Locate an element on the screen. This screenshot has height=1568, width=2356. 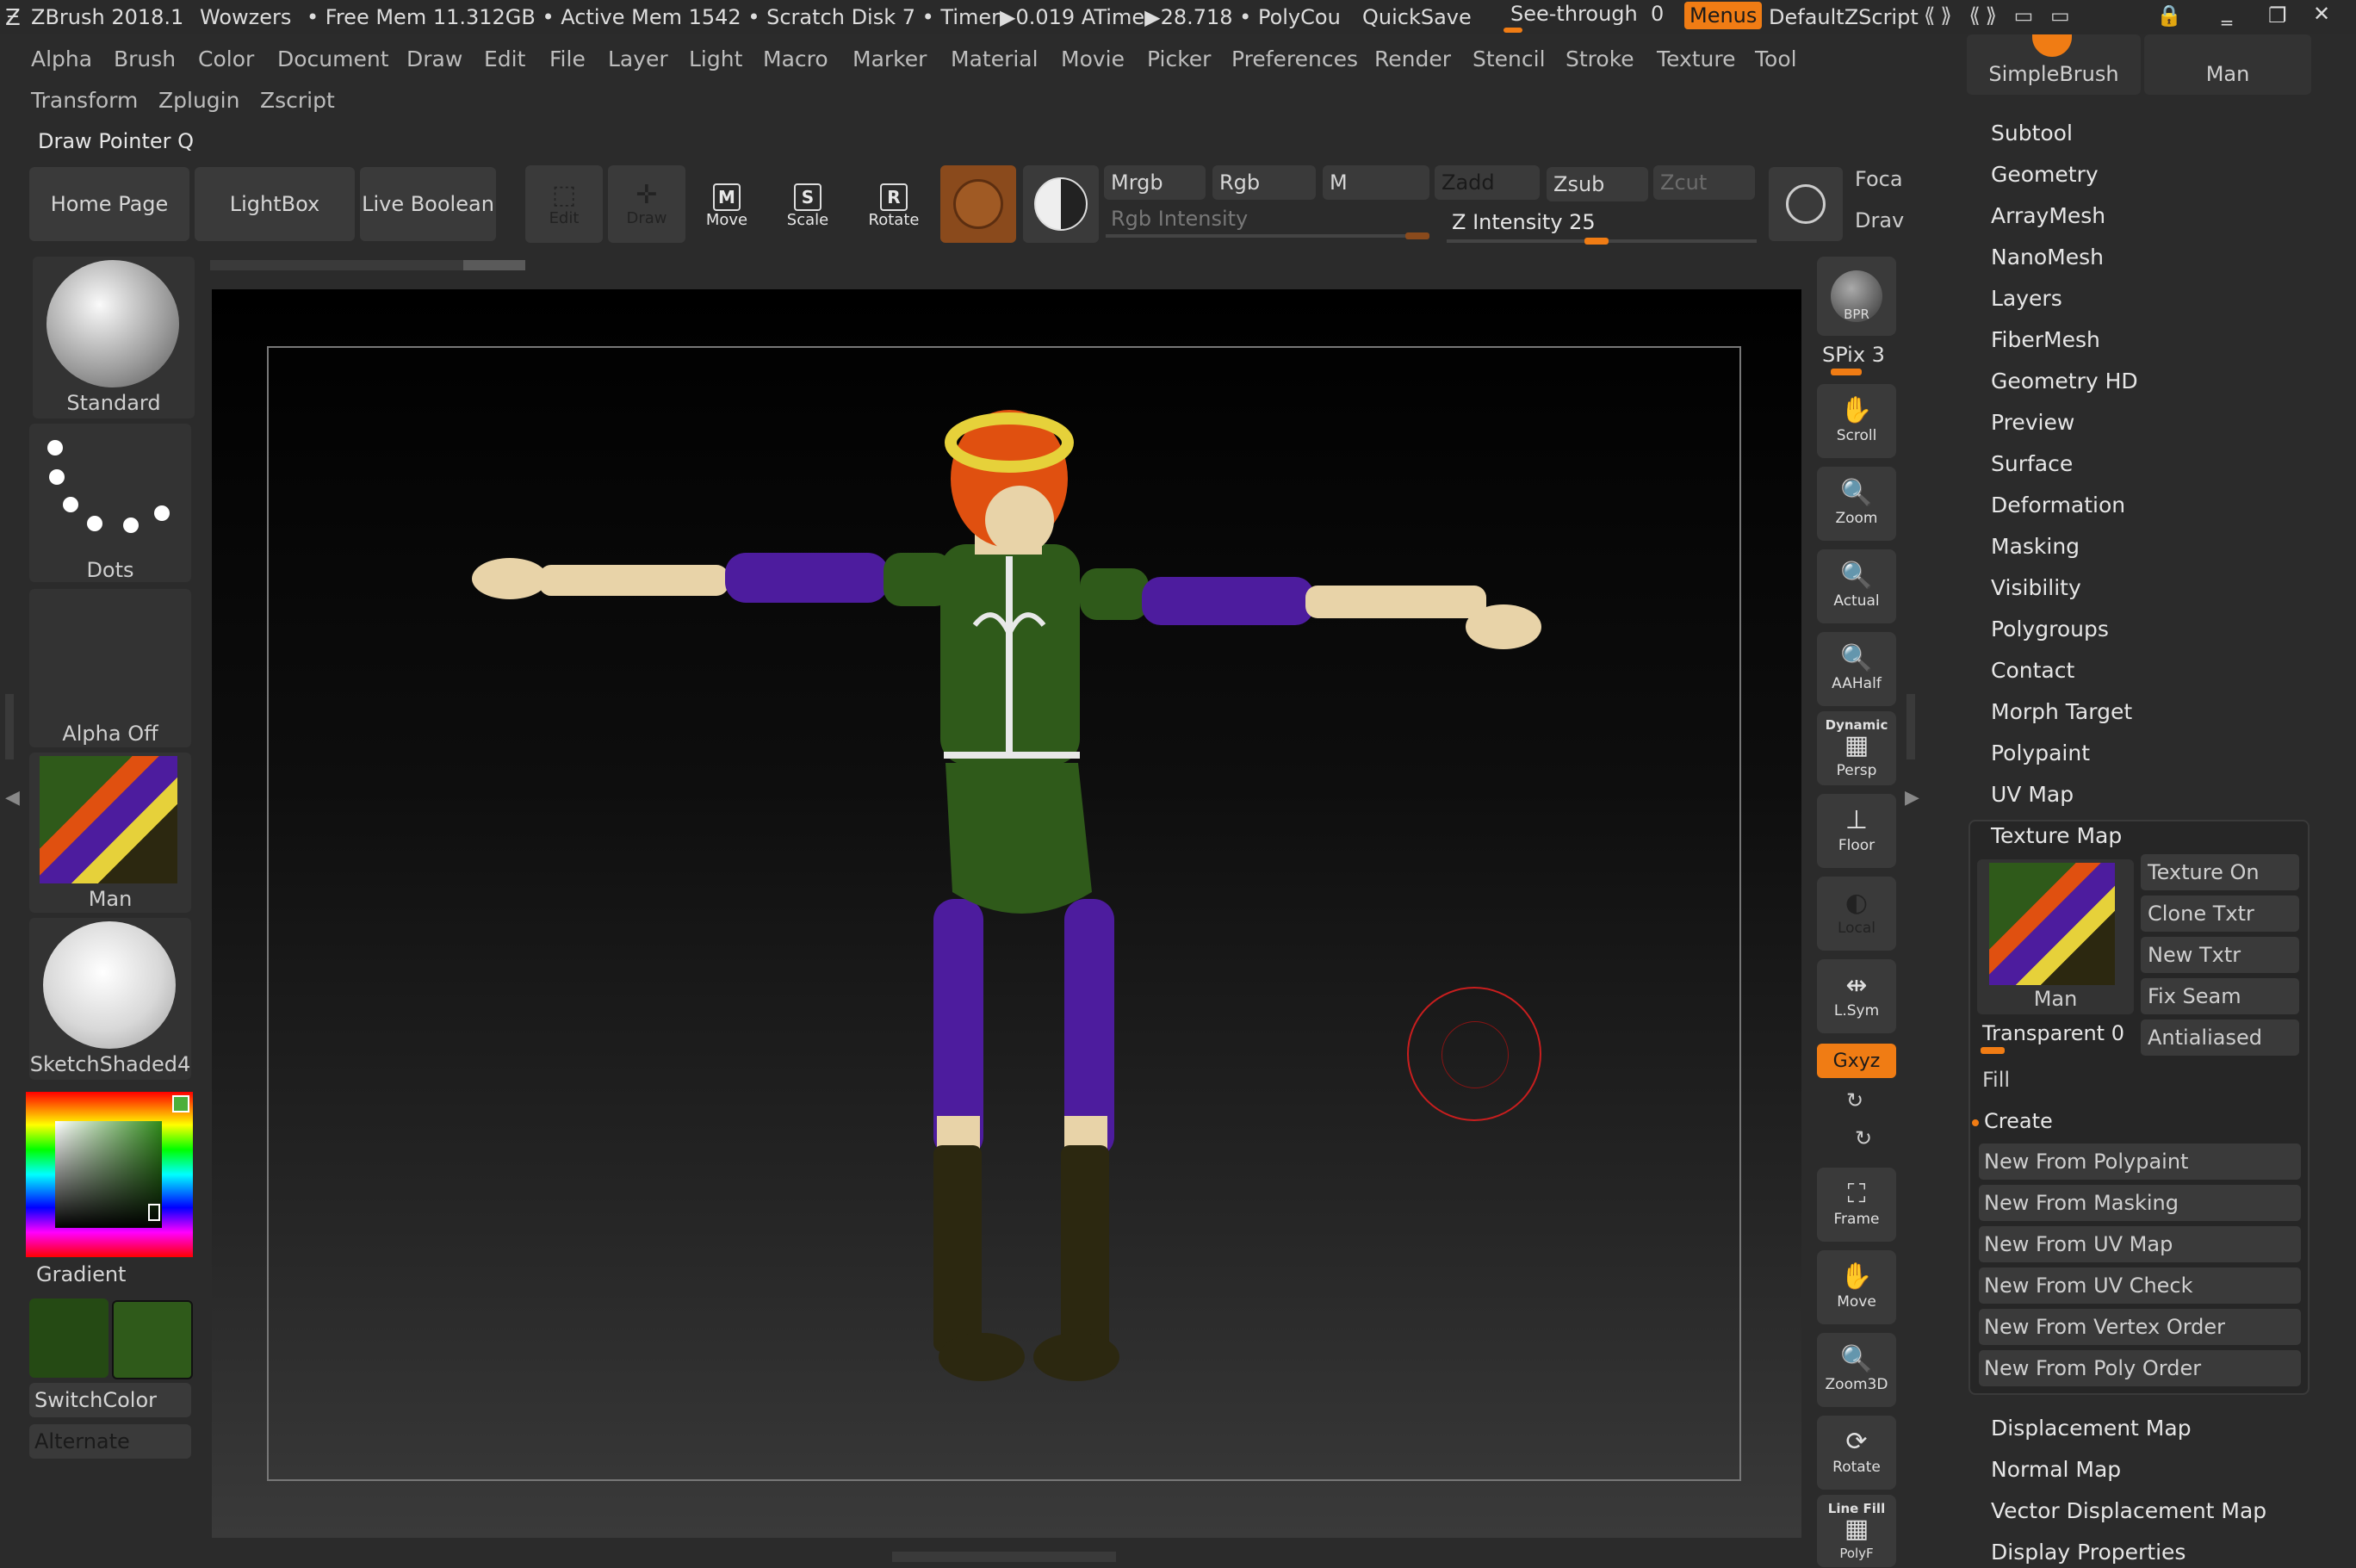
bpr-button: BPR is located at coordinates (1857, 296).